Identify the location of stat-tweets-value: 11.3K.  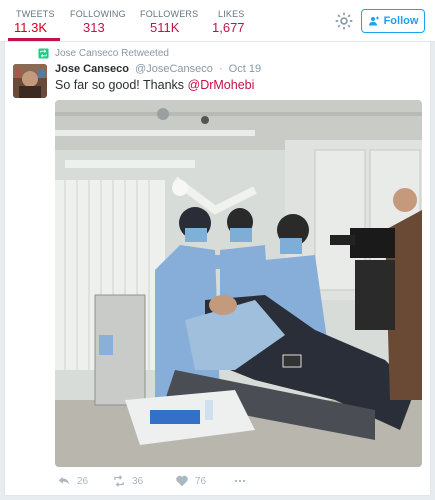
(31, 27).